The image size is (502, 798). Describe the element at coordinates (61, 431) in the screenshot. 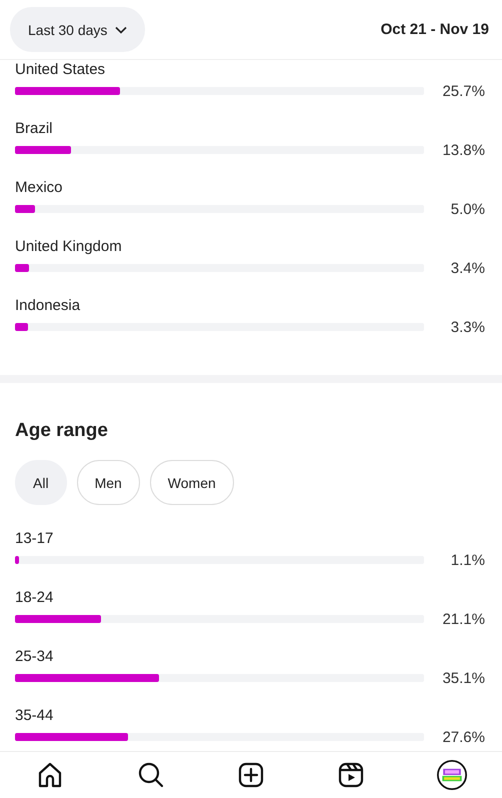

I see `section-title: Age range` at that location.